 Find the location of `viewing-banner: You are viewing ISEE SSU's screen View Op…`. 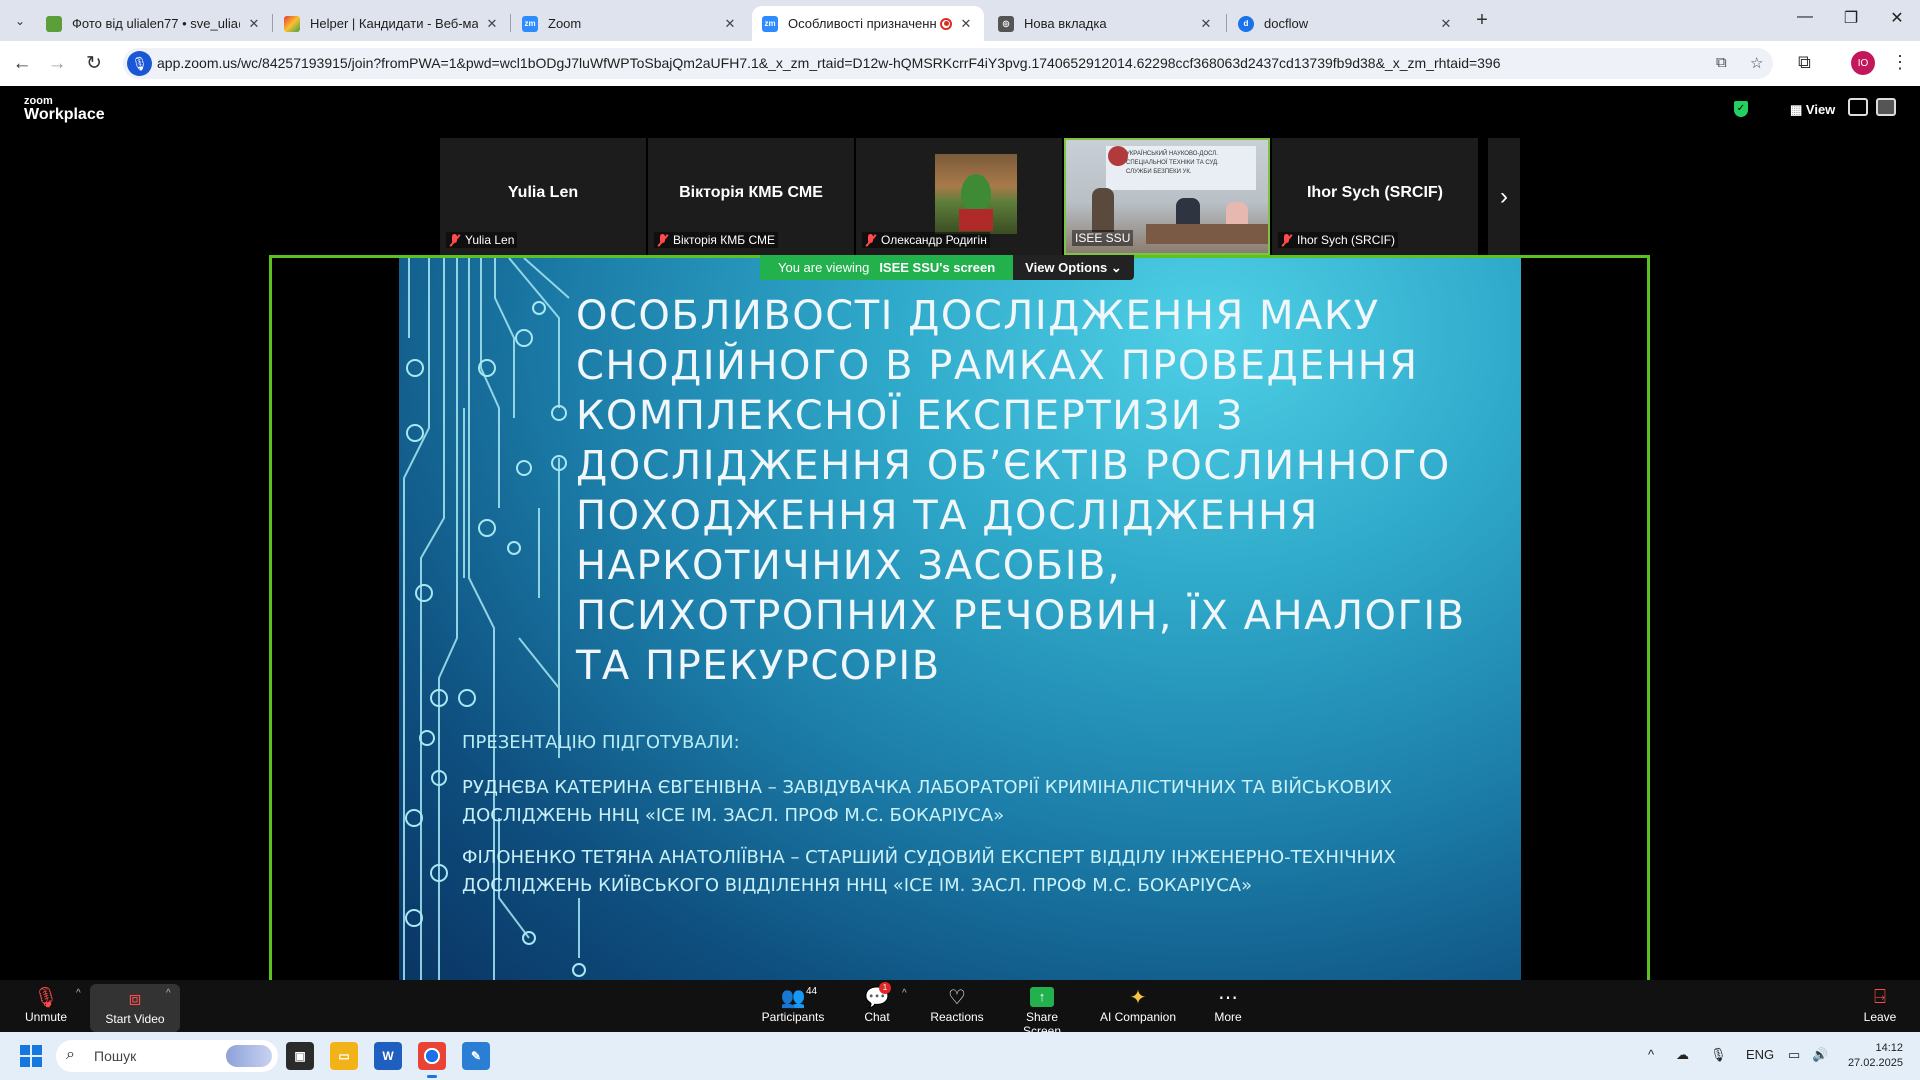

viewing-banner: You are viewing ISEE SSU's screen View Op… is located at coordinates (947, 267).